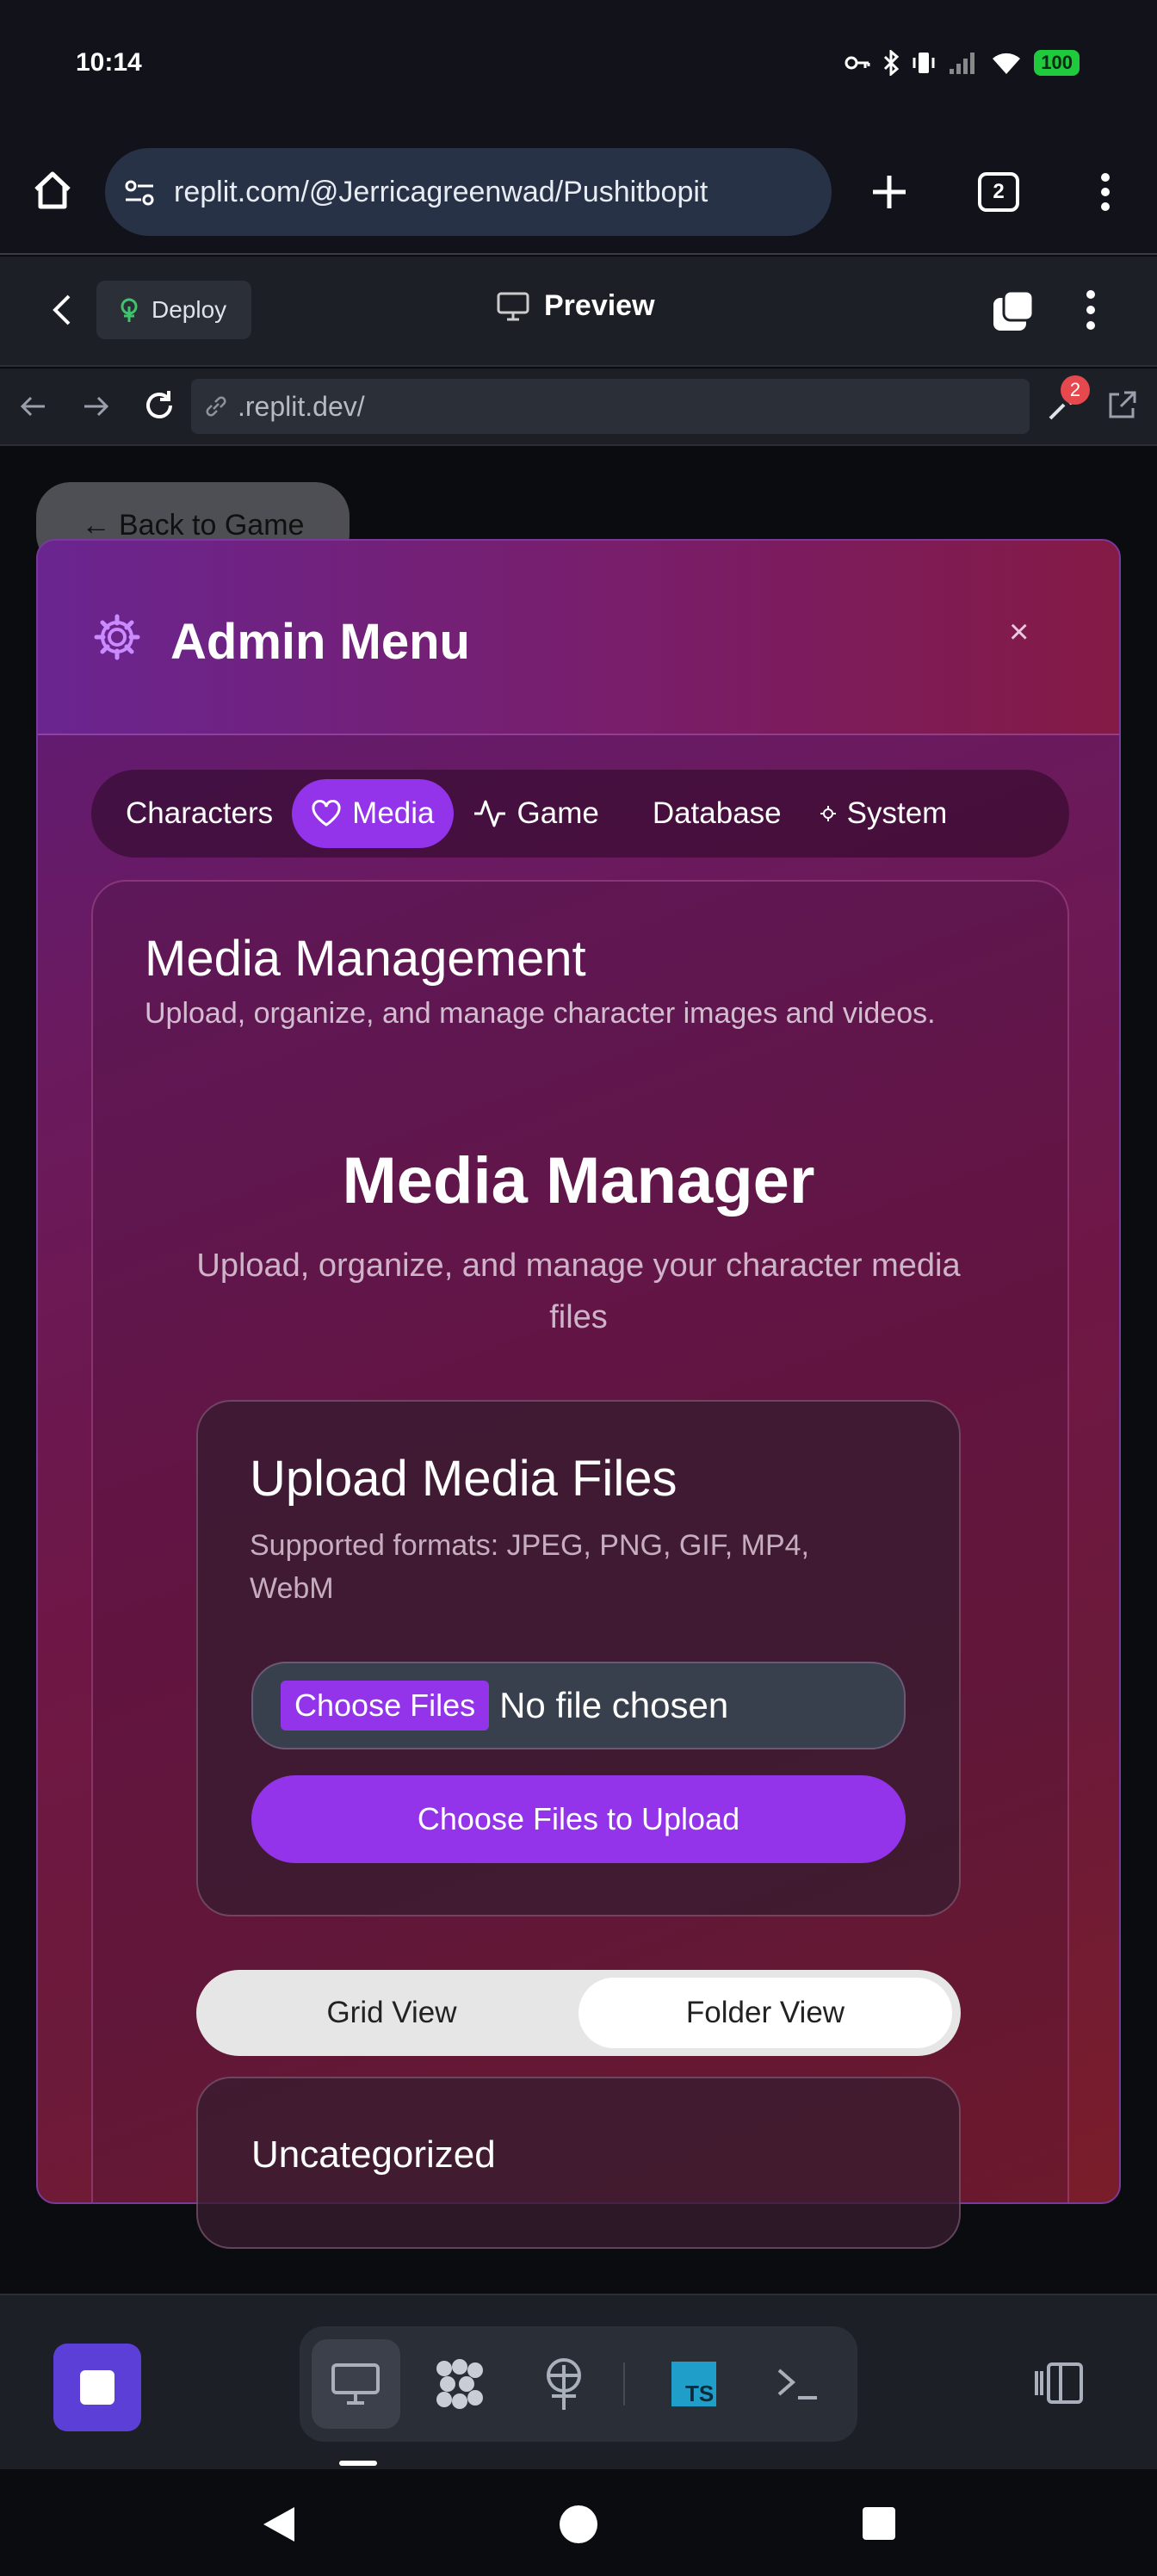 This screenshot has height=2576, width=1157. What do you see at coordinates (614, 1705) in the screenshot?
I see `no-file-label: No file chosen` at bounding box center [614, 1705].